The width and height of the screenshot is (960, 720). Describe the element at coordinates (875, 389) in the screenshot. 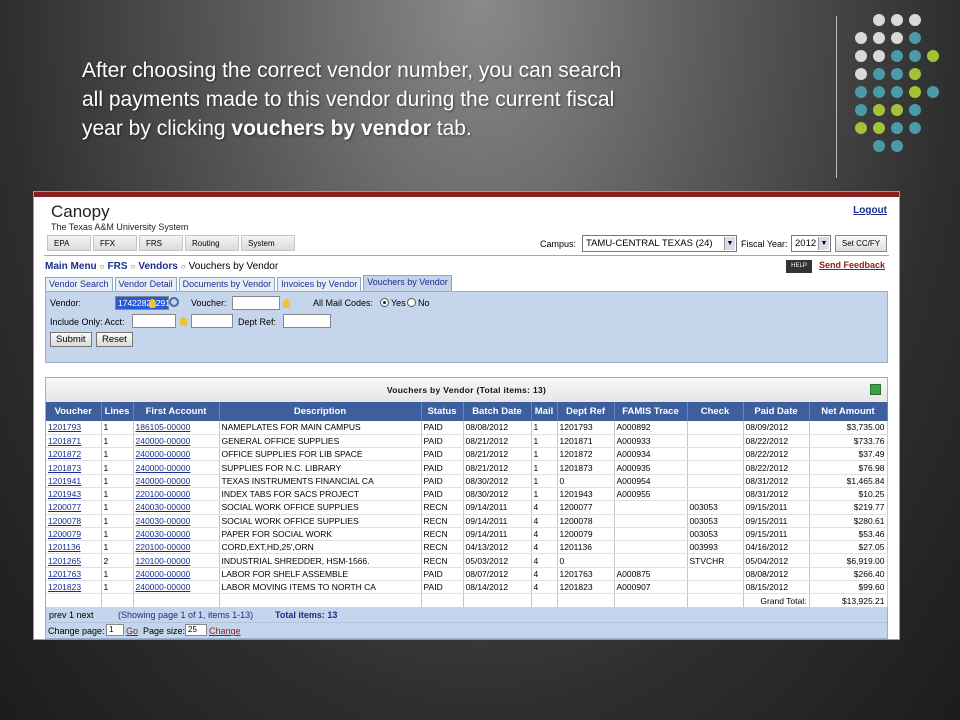

I see `export-excel-icon` at that location.